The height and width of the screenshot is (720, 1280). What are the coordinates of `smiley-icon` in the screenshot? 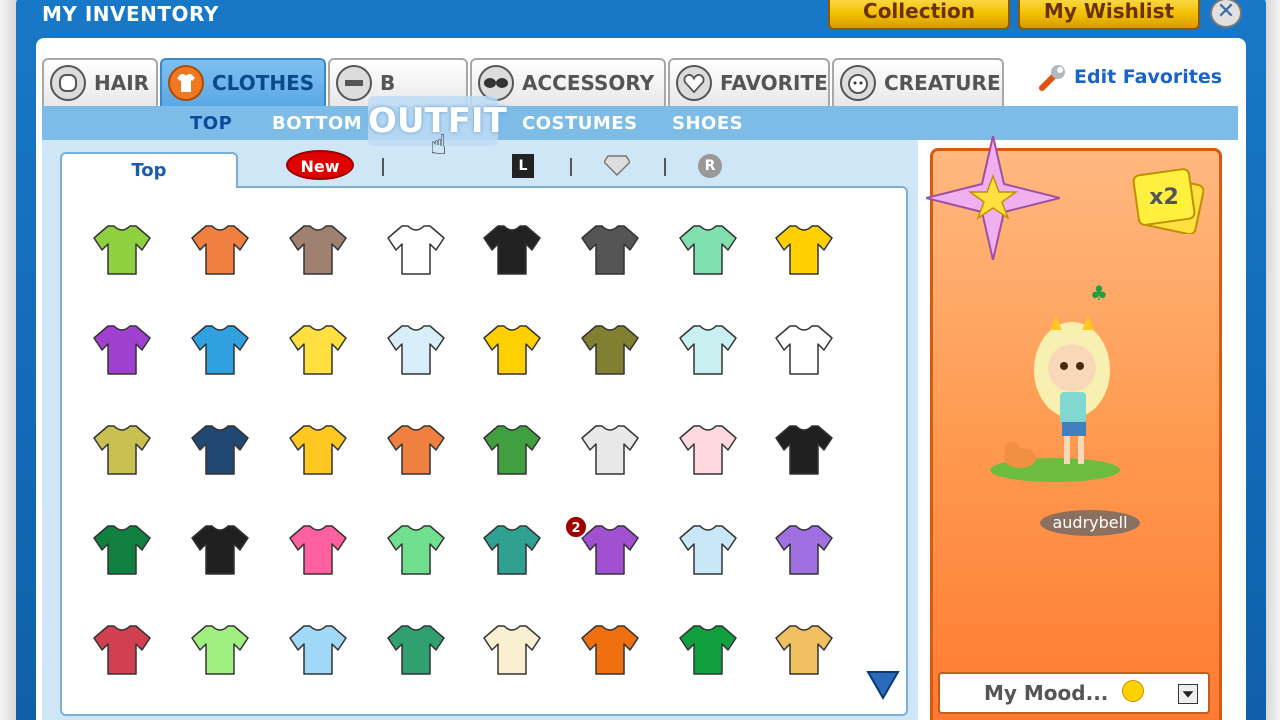 It's located at (1133, 691).